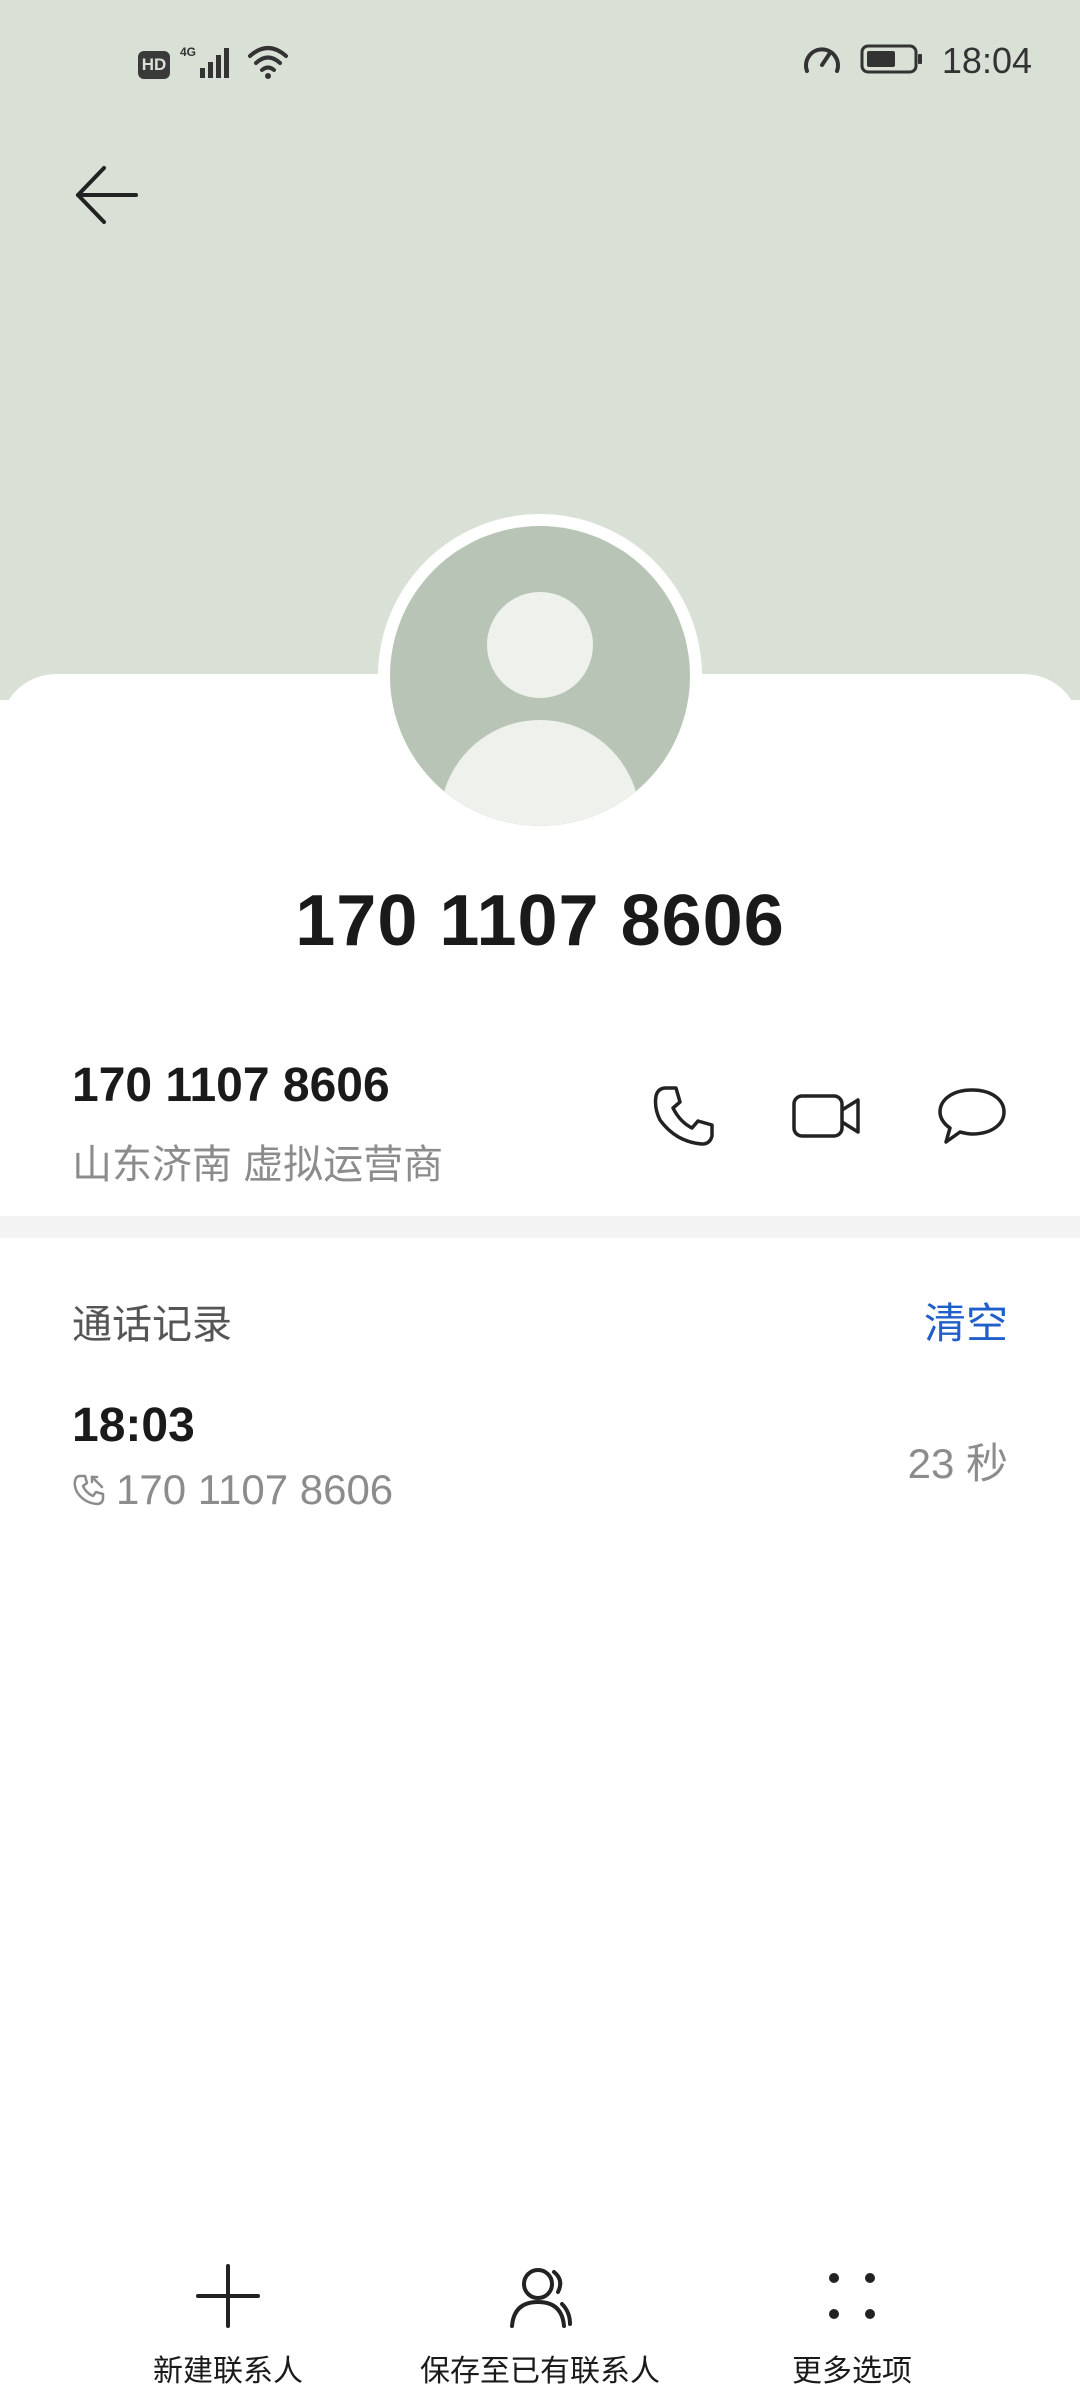  What do you see at coordinates (228, 2371) in the screenshot?
I see `new-contact-label: 新建联系人` at bounding box center [228, 2371].